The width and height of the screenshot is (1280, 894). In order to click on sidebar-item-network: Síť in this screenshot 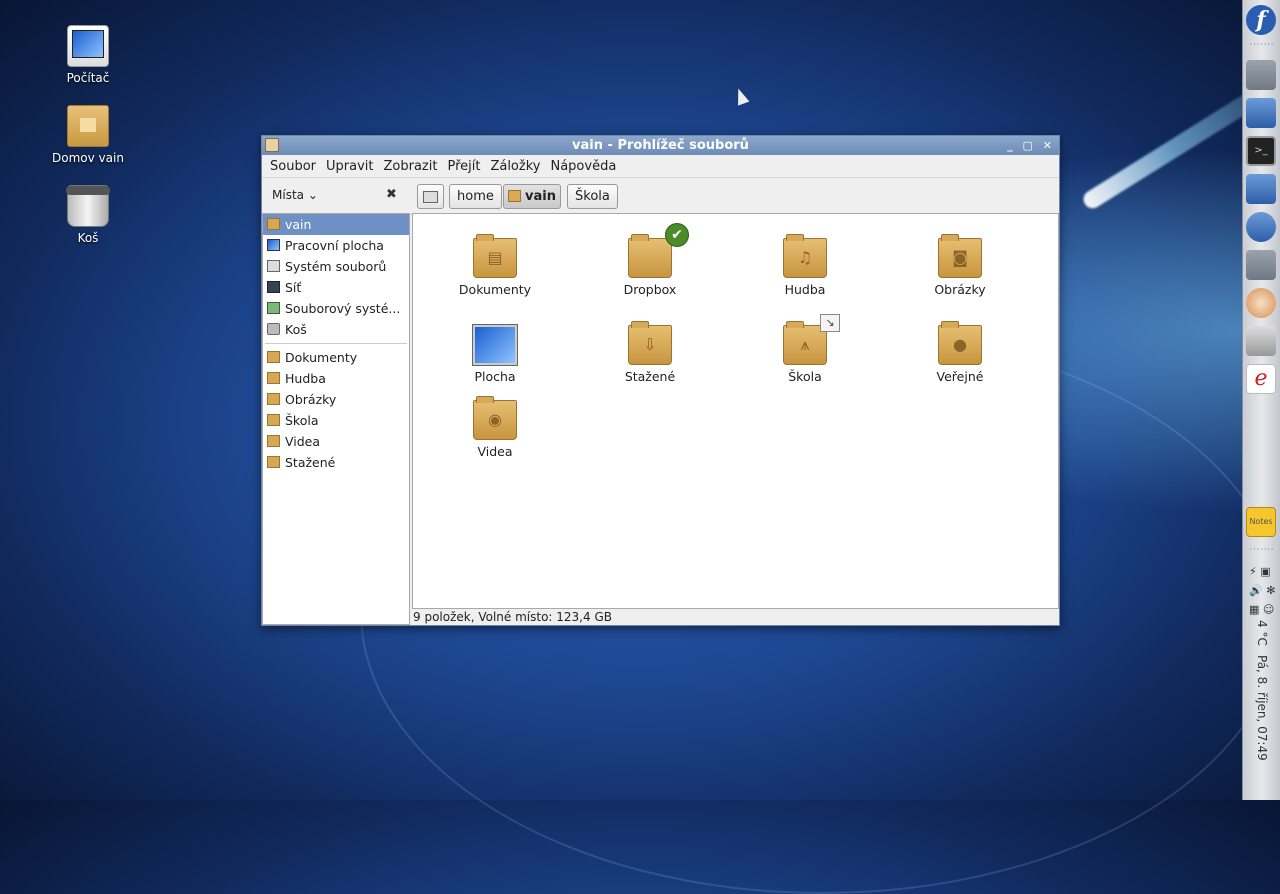, I will do `click(336, 287)`.